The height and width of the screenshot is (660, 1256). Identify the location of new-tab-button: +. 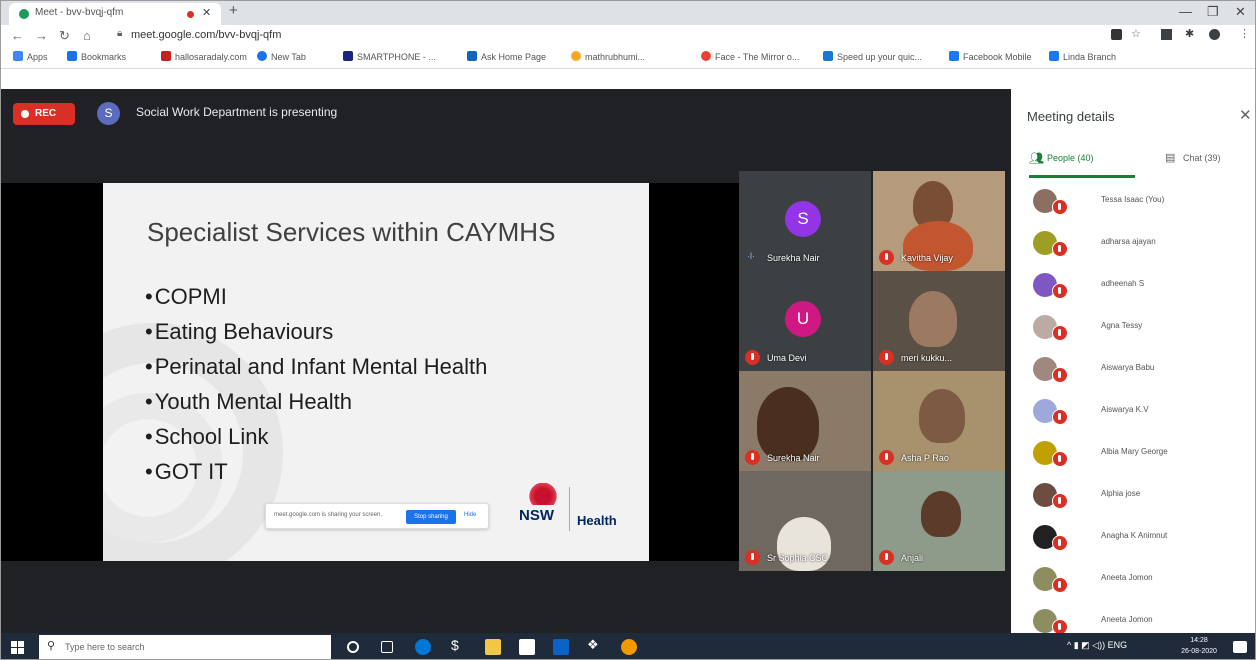
(233, 10).